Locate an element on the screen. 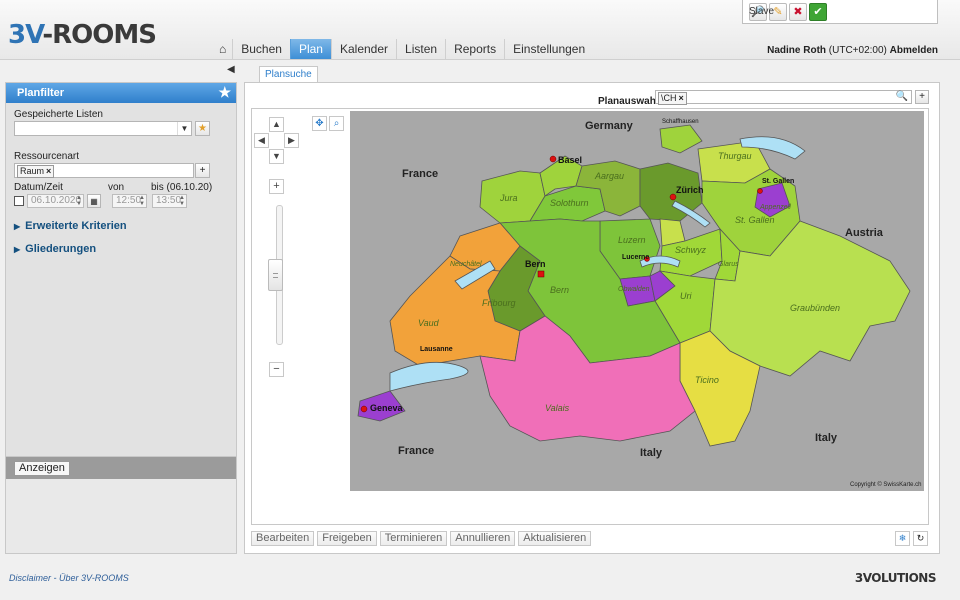 This screenshot has height=600, width=960. favorite-star-icon: ★ is located at coordinates (224, 92).